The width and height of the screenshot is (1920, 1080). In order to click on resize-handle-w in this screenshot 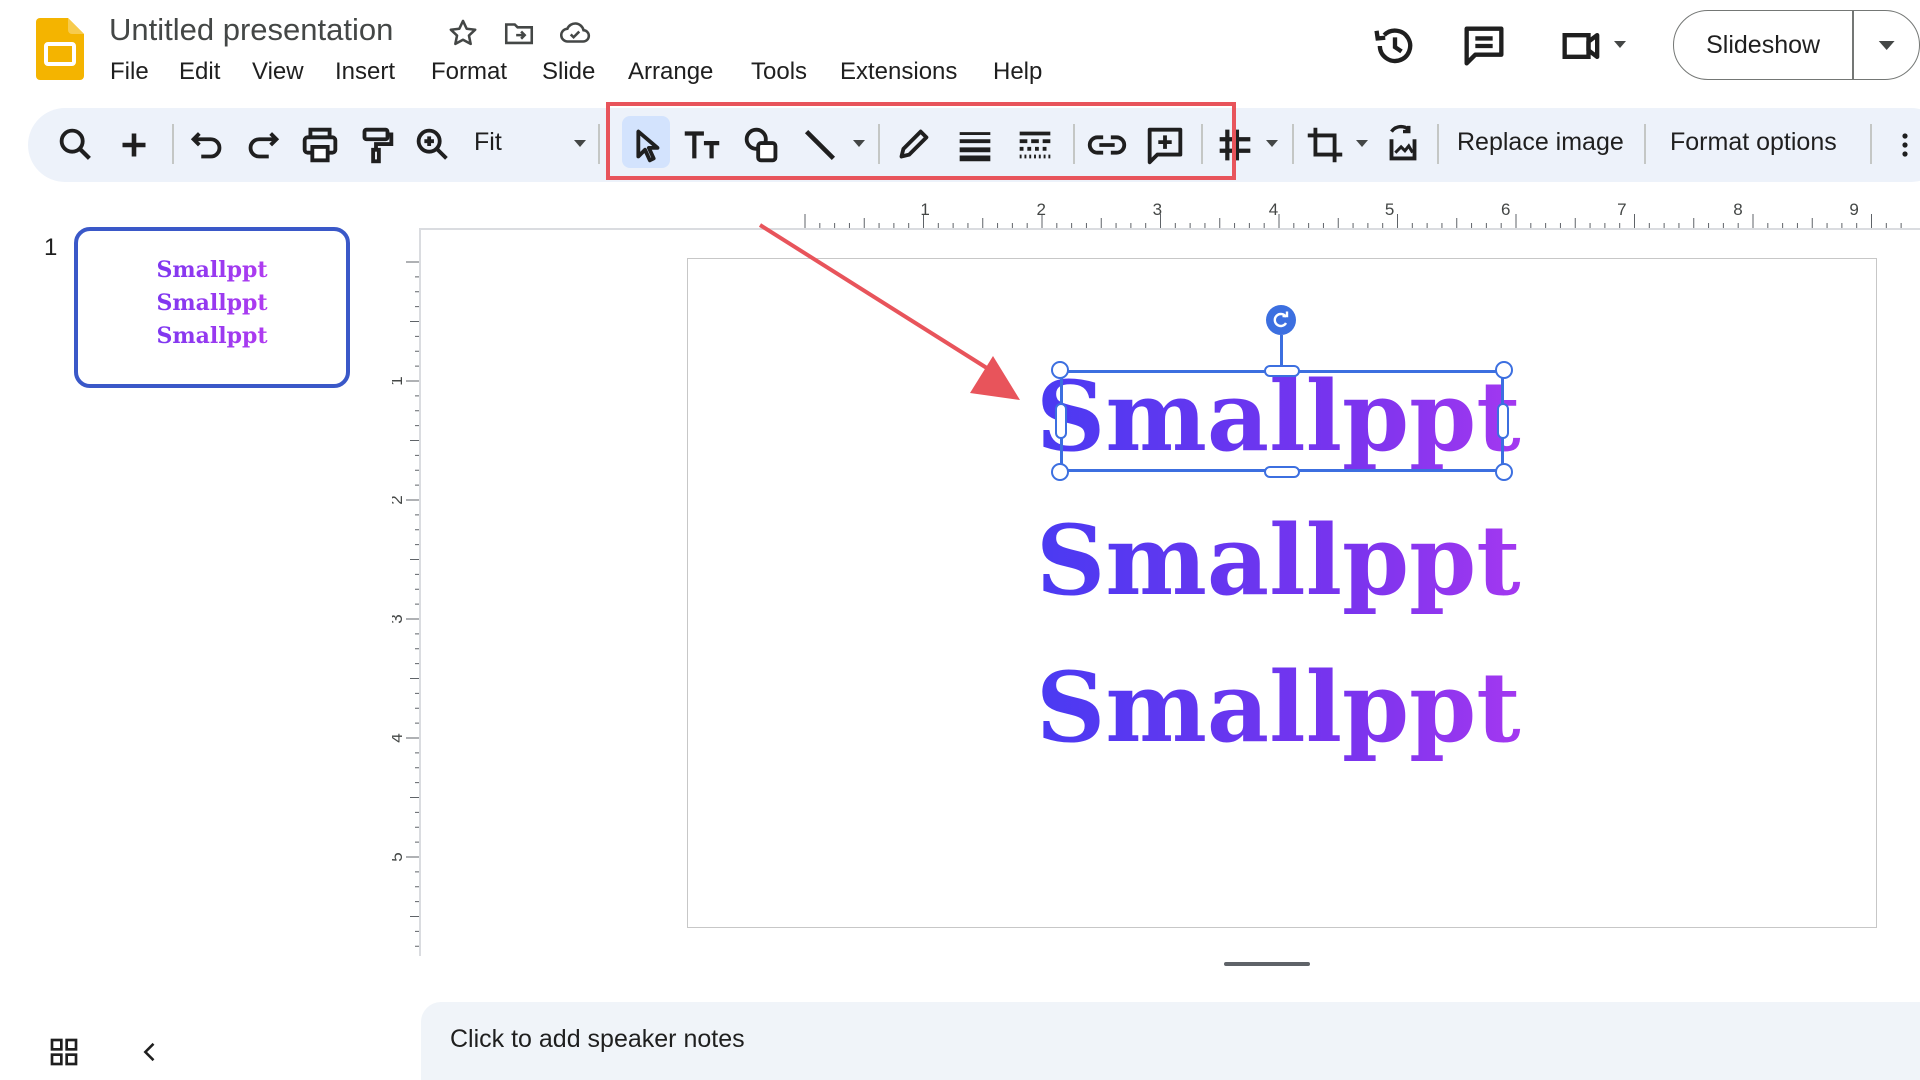, I will do `click(1061, 421)`.